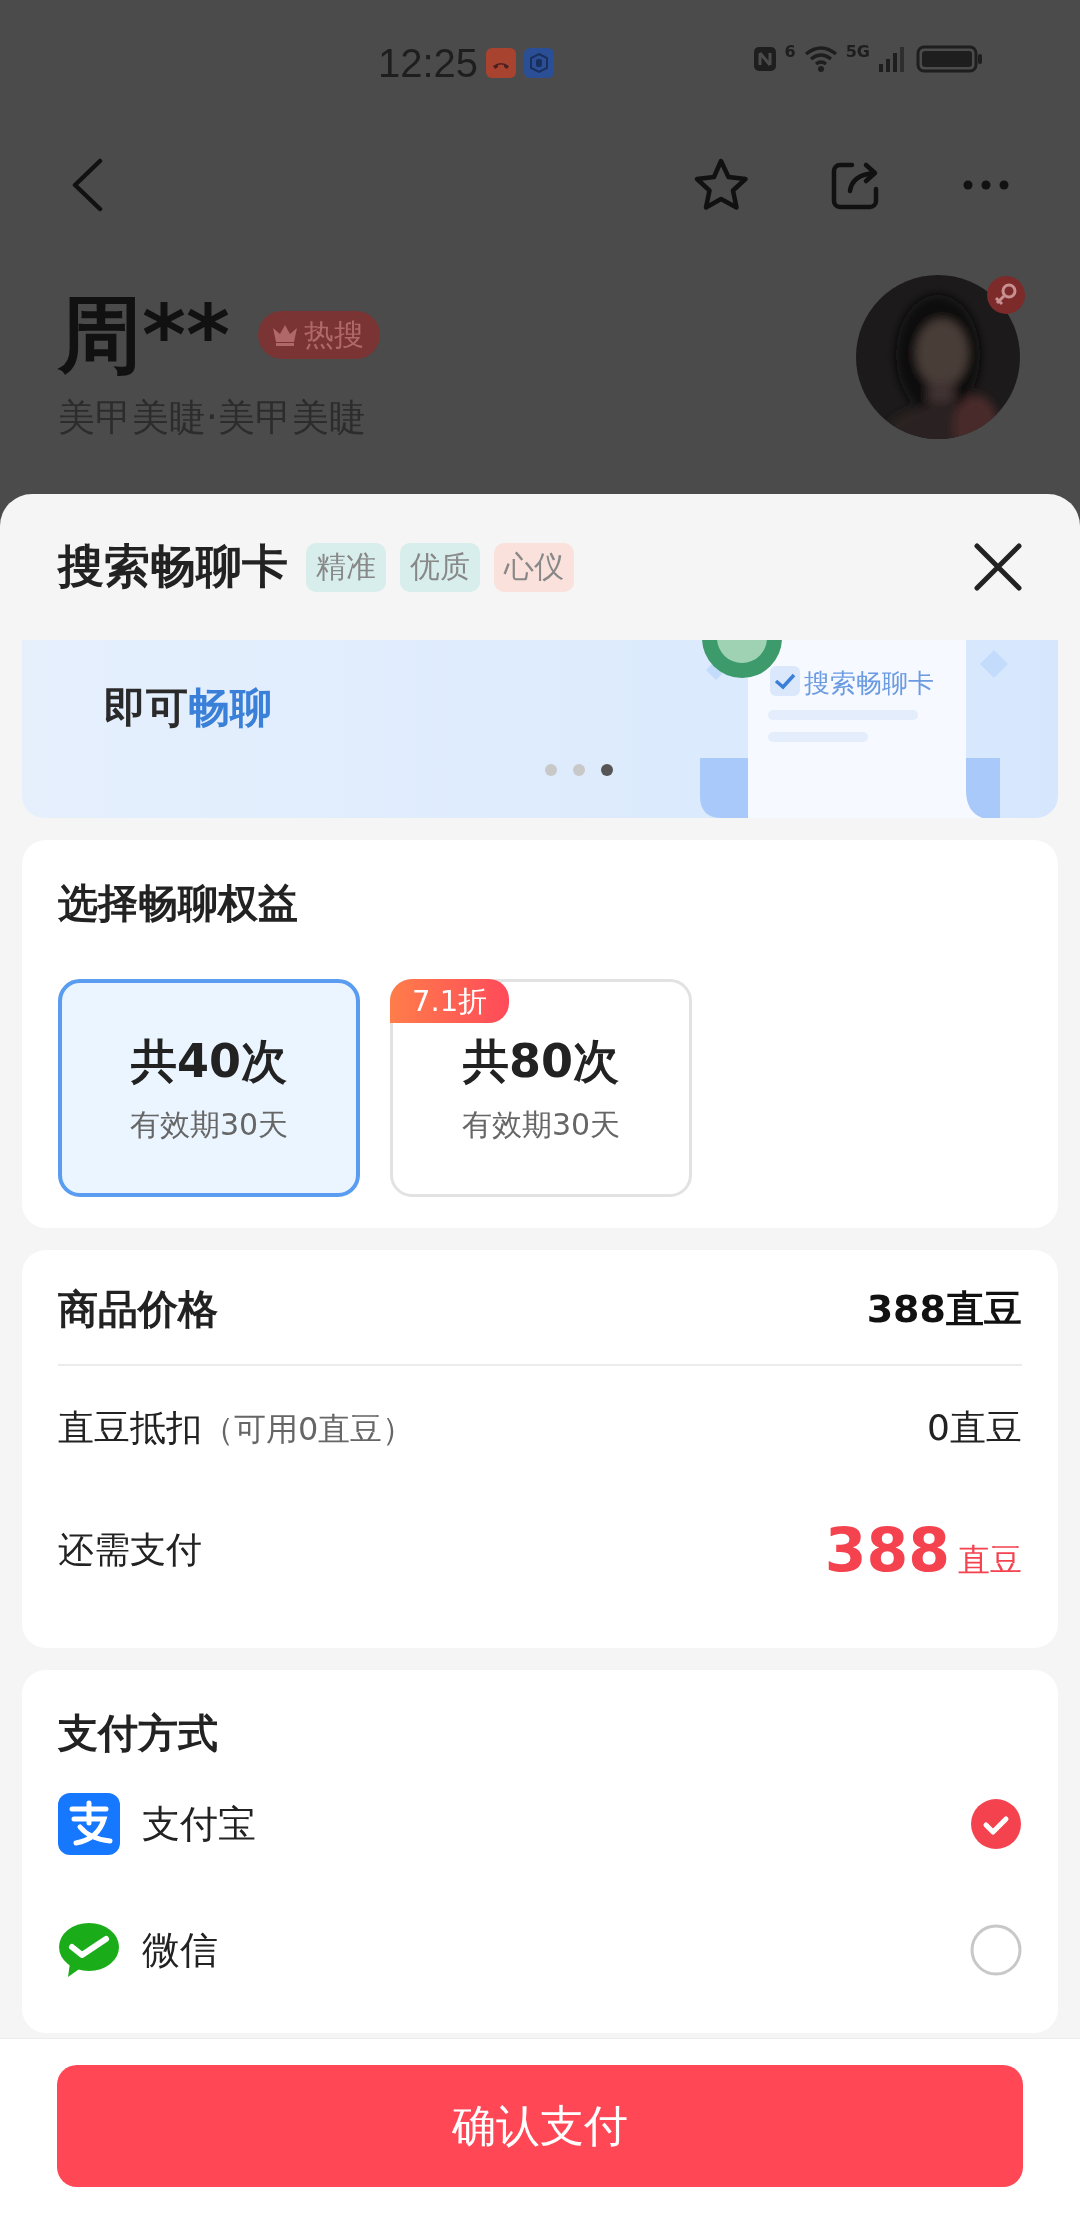 The height and width of the screenshot is (2228, 1080). What do you see at coordinates (130, 1549) in the screenshot?
I see `amount-due-label: 还需支付` at bounding box center [130, 1549].